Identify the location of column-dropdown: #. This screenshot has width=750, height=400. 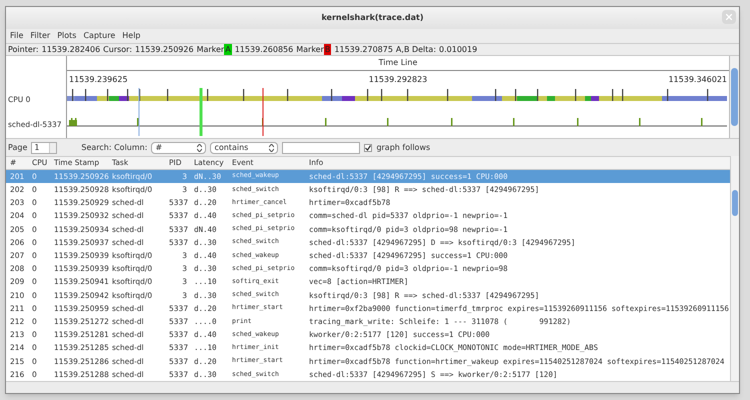
(178, 148).